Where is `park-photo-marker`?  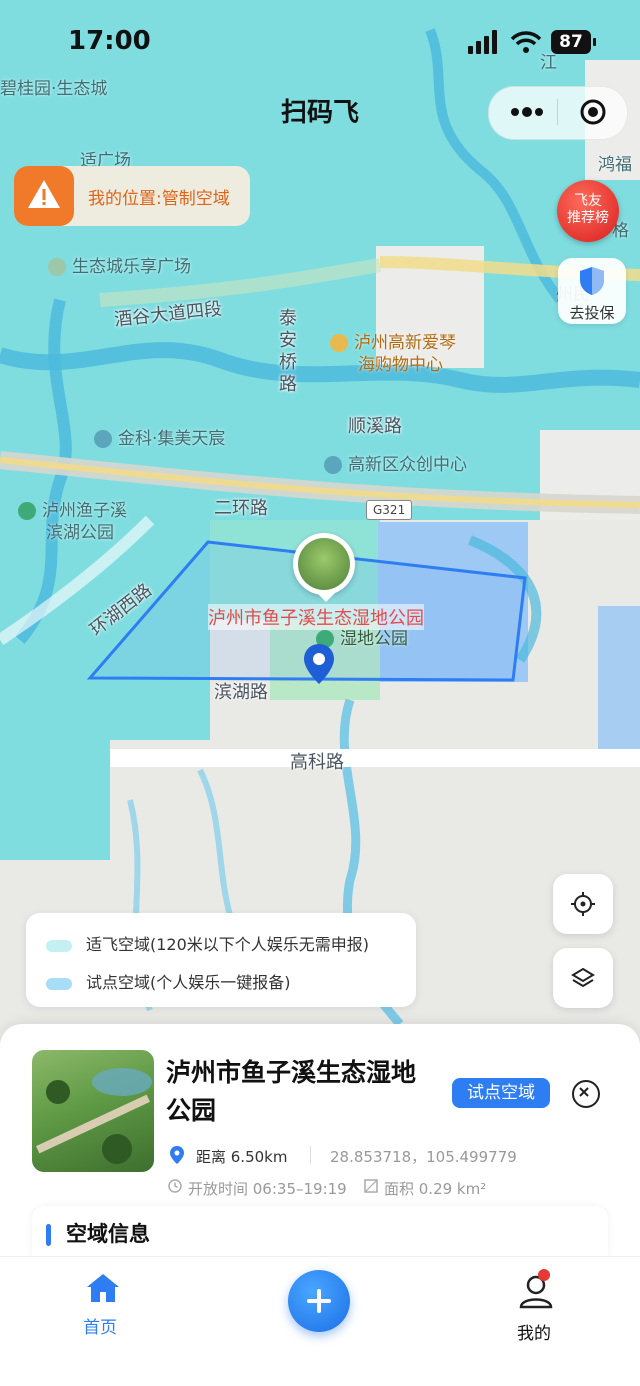
park-photo-marker is located at coordinates (324, 564).